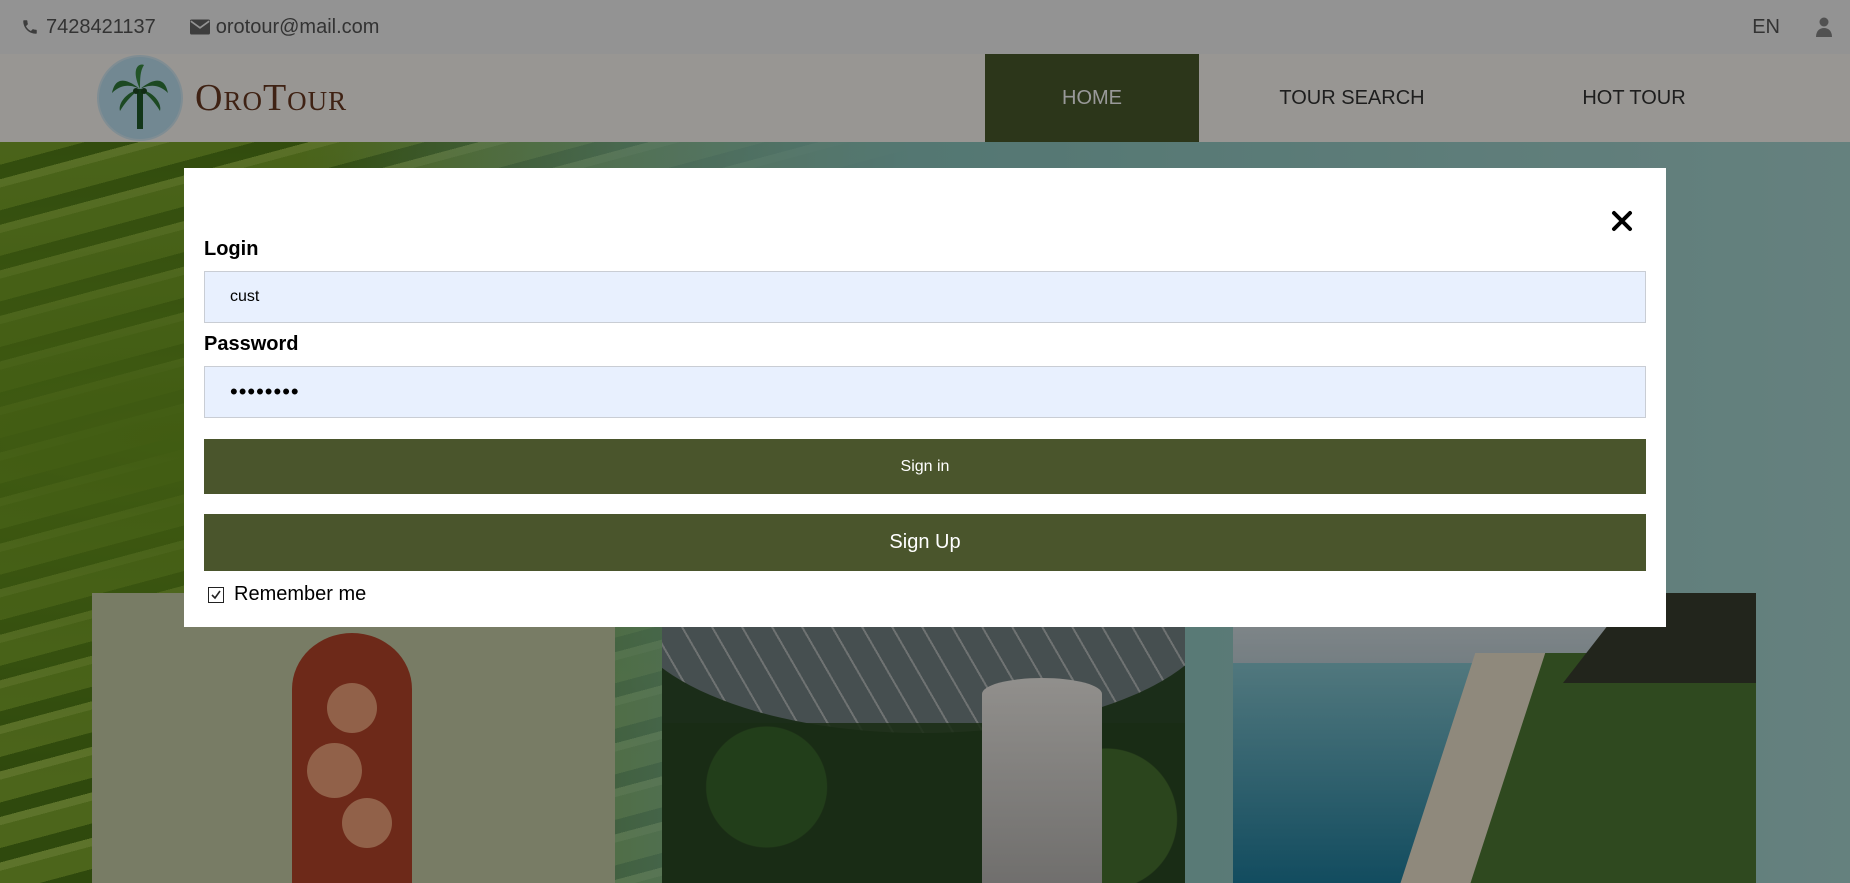 The image size is (1850, 883). Describe the element at coordinates (925, 392) in the screenshot. I see `password-input` at that location.